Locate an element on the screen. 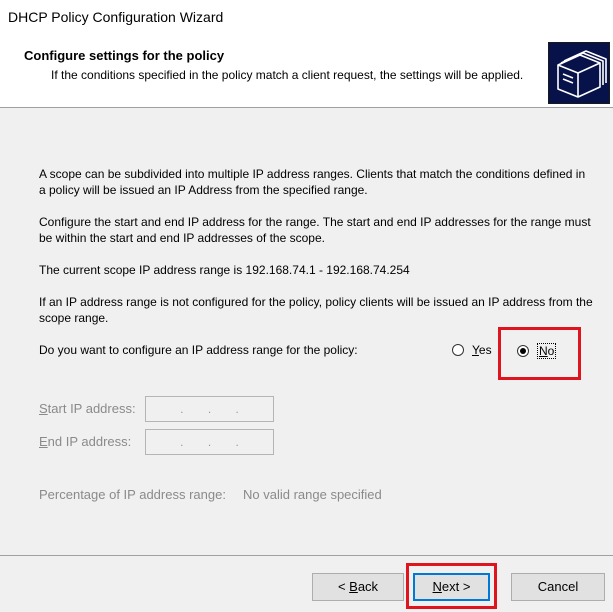 This screenshot has height=612, width=613. folders-icon is located at coordinates (579, 73).